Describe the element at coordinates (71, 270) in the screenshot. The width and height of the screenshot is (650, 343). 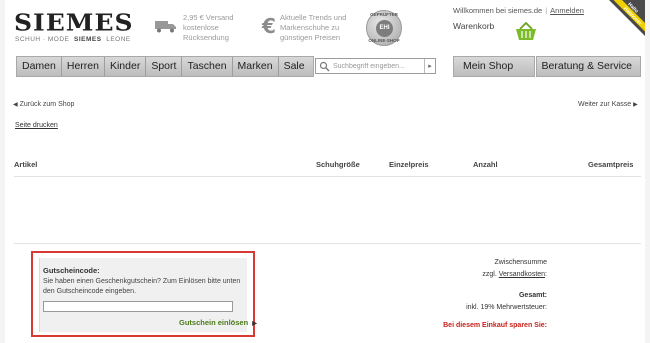
I see `coupon-title: Gutscheincode:` at that location.